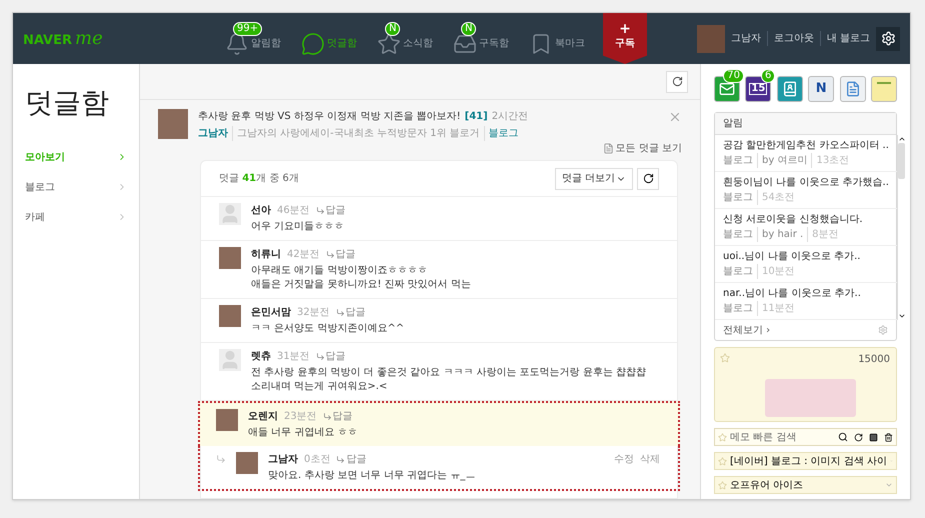  I want to click on commenter-name: 히류니, so click(266, 254).